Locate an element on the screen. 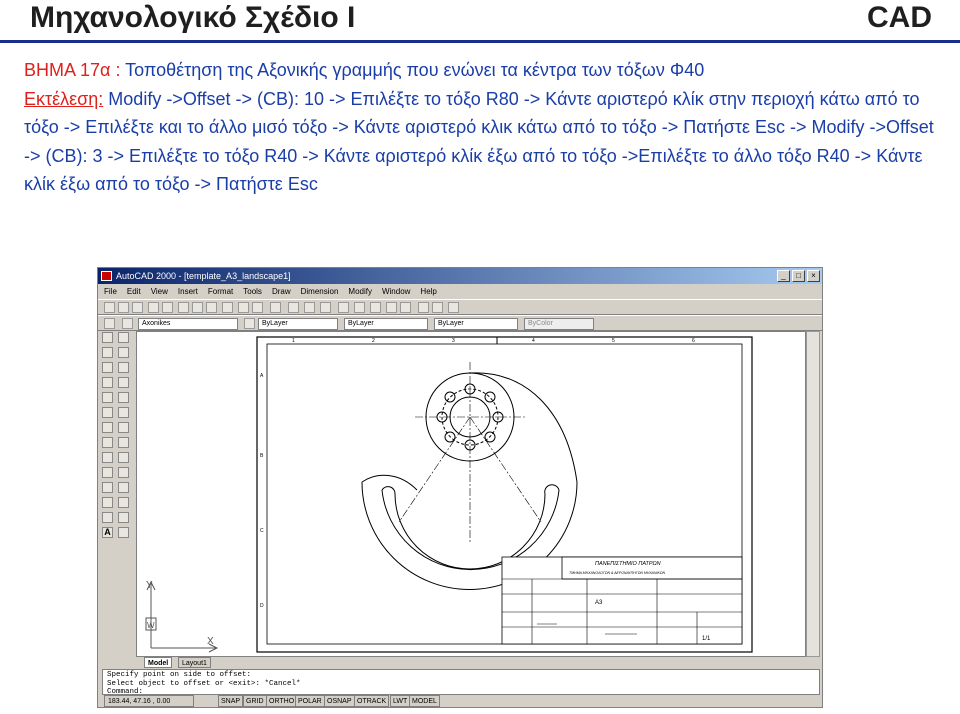 Image resolution: width=960 pixels, height=714 pixels. hatch-icon is located at coordinates (107, 517).